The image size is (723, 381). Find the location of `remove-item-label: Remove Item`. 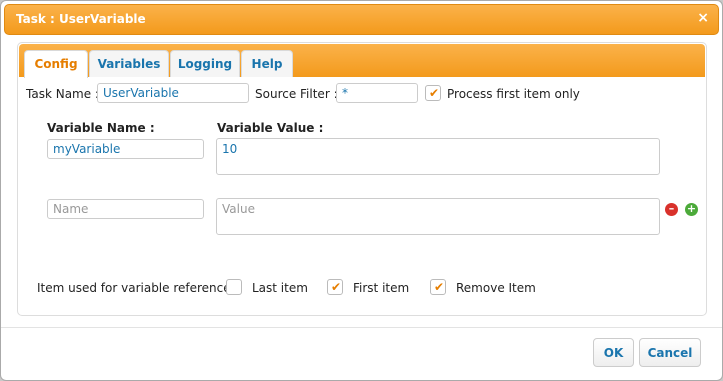

remove-item-label: Remove Item is located at coordinates (496, 288).